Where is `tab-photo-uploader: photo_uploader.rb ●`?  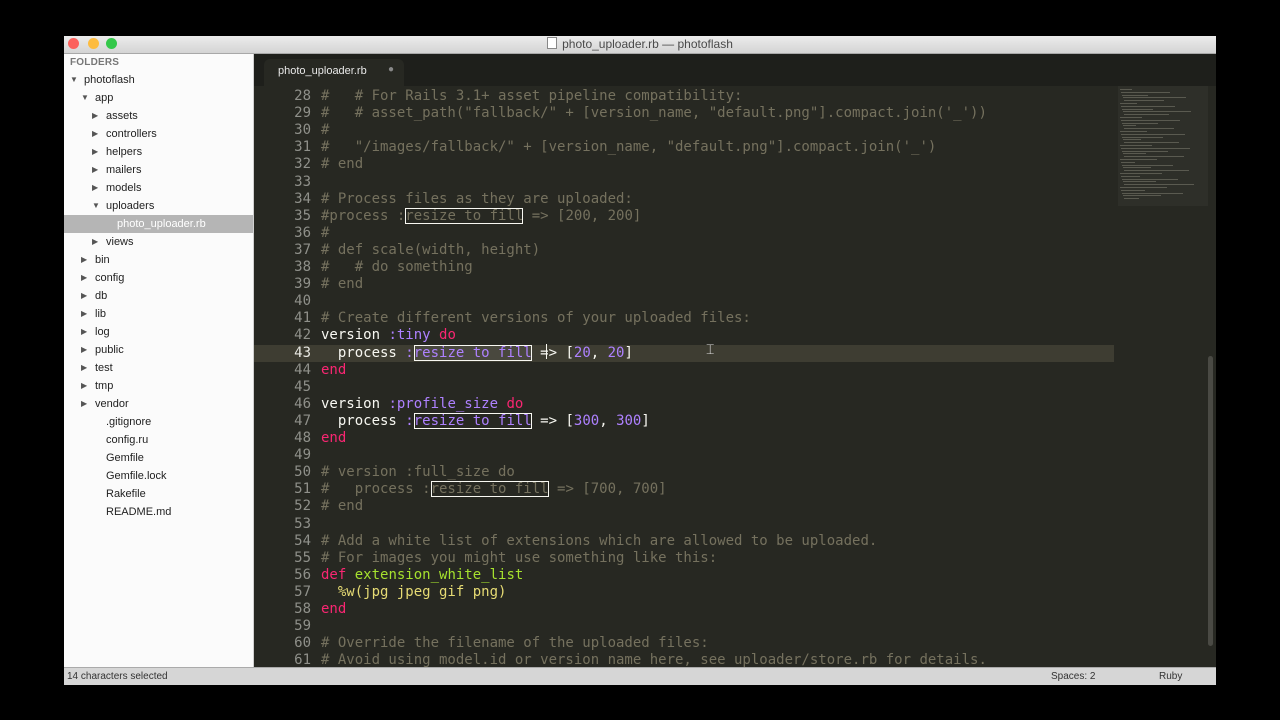 tab-photo-uploader: photo_uploader.rb ● is located at coordinates (334, 72).